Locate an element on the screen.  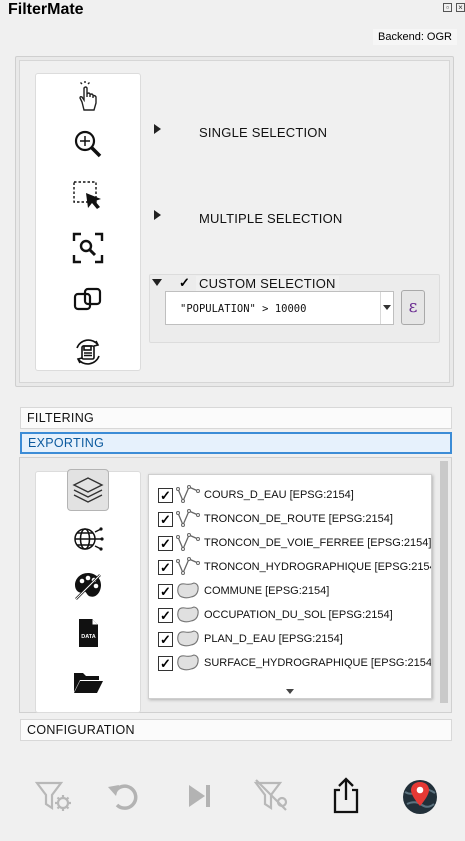
svg-text: DATA is located at coordinates (88, 637).